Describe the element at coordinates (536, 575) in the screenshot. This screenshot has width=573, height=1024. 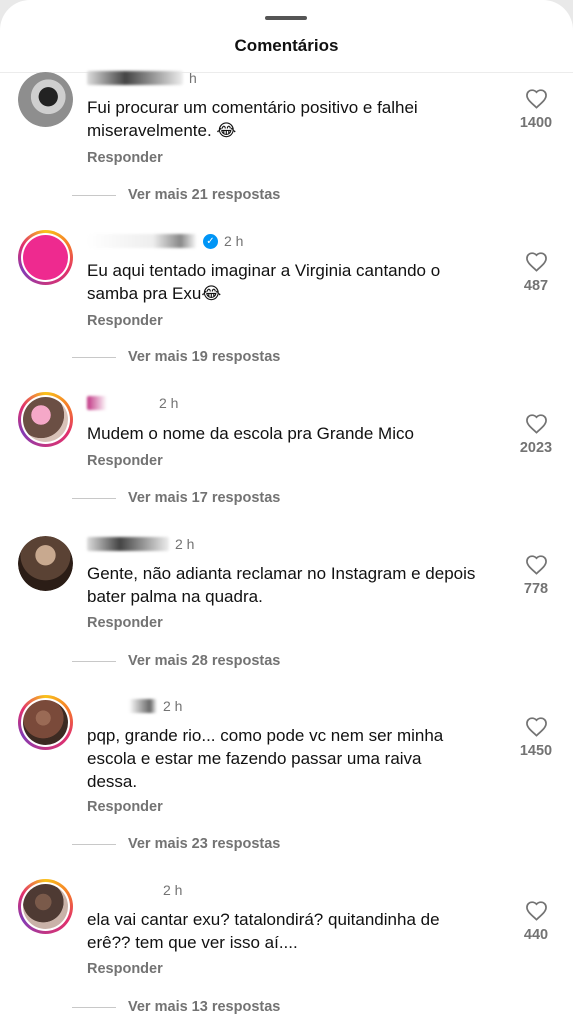
I see `like-button: 778` at that location.